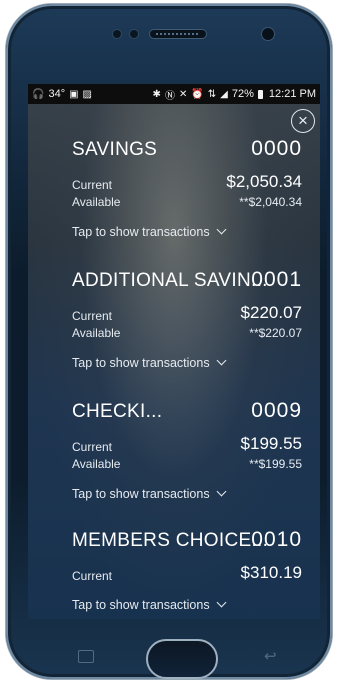 This screenshot has width=338, height=683. Describe the element at coordinates (260, 94) in the screenshot. I see `battery-icon` at that location.